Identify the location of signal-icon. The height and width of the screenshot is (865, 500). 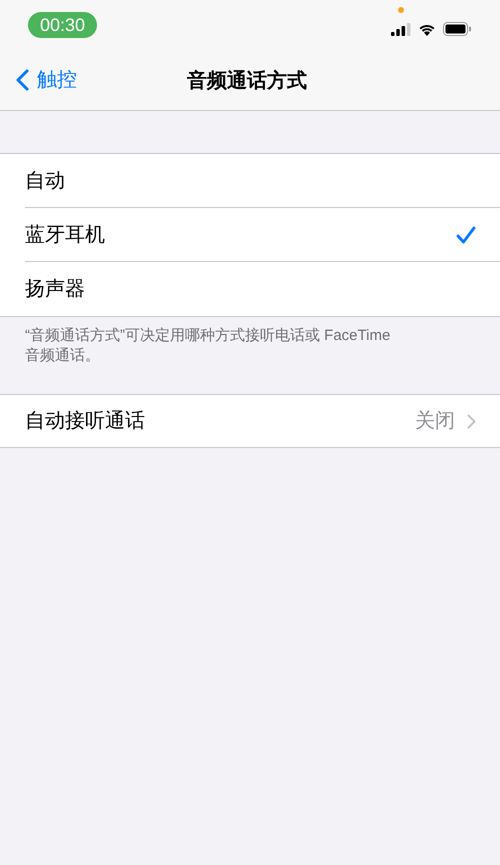
(401, 29).